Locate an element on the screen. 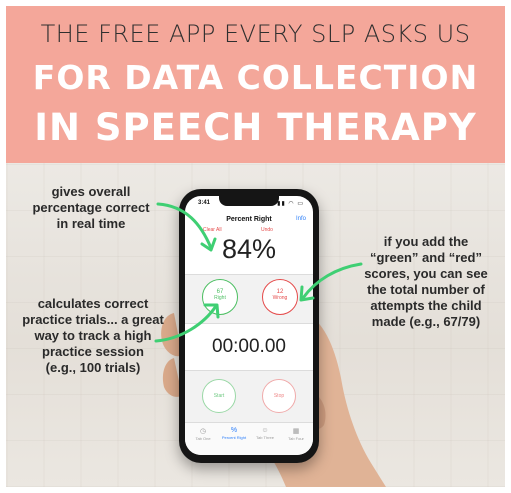 This screenshot has height=493, width=511. info-link: Info is located at coordinates (301, 219).